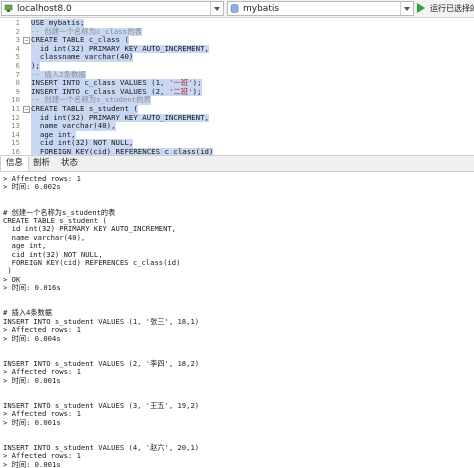 This screenshot has width=474, height=468. What do you see at coordinates (237, 57) in the screenshot?
I see `code-line: 5 classname varchar(40)` at bounding box center [237, 57].